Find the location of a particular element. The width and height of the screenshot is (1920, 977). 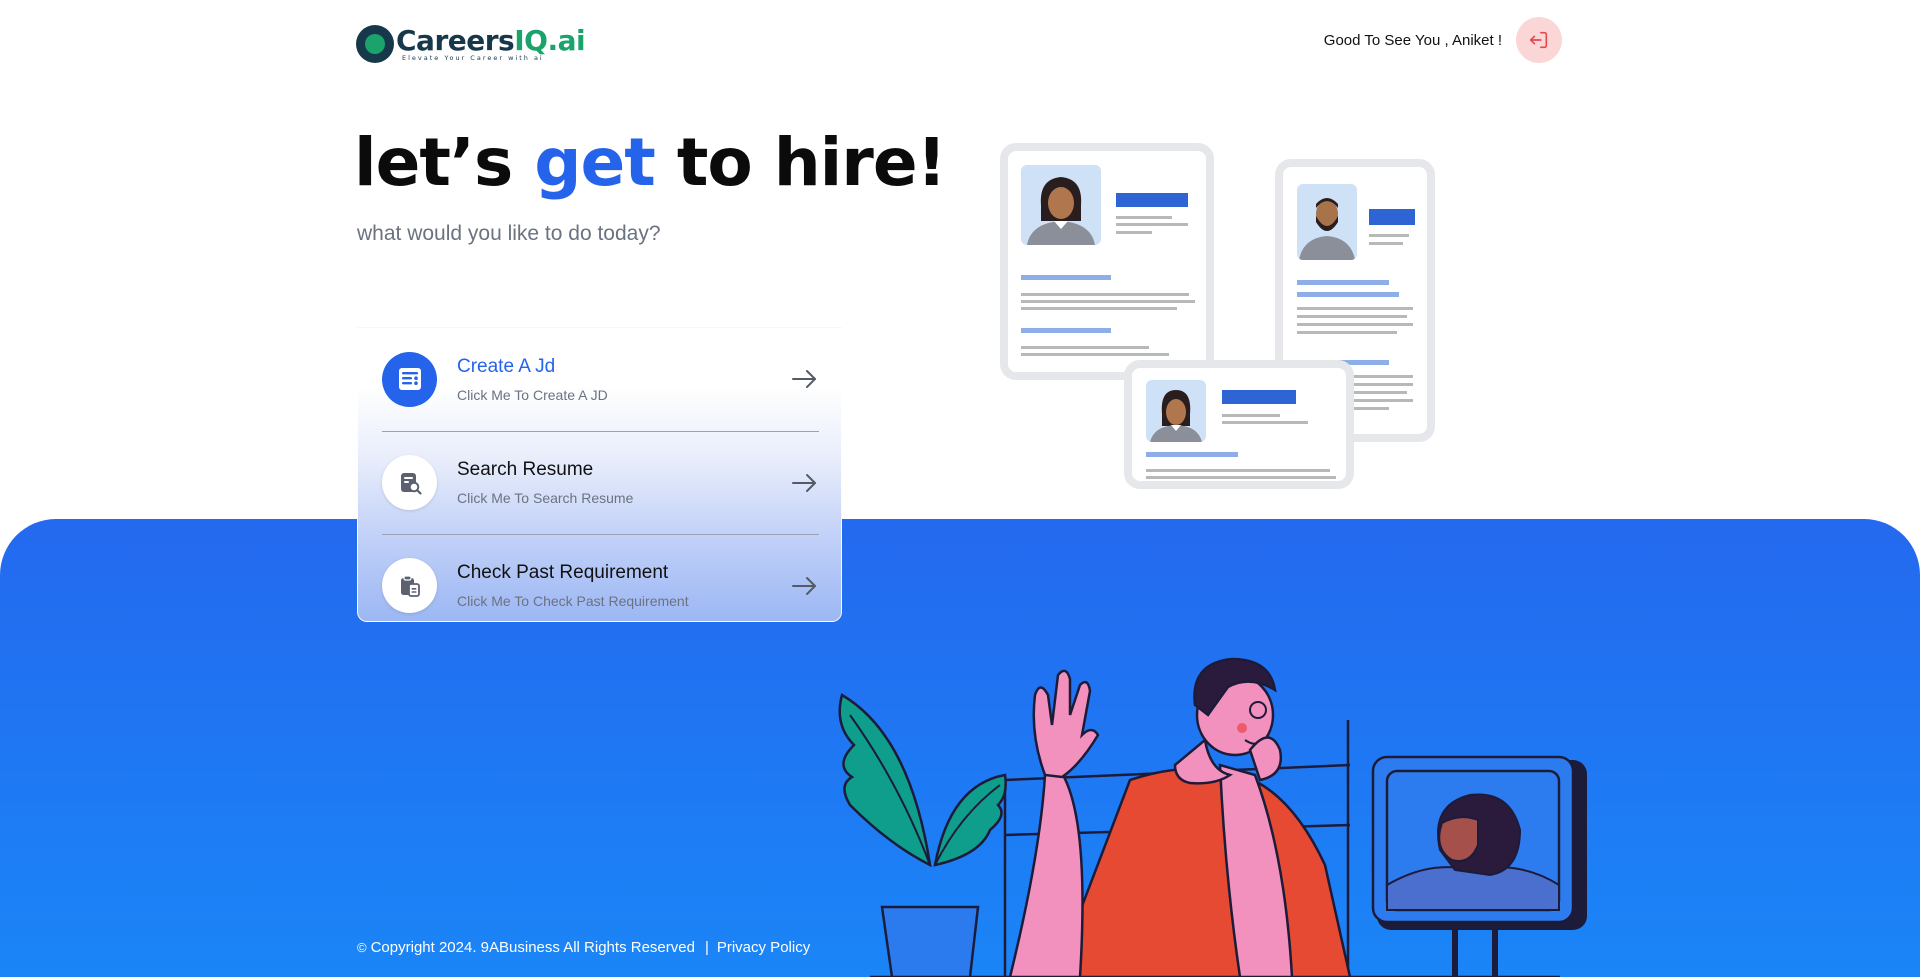

logout-icon is located at coordinates (1538, 40).